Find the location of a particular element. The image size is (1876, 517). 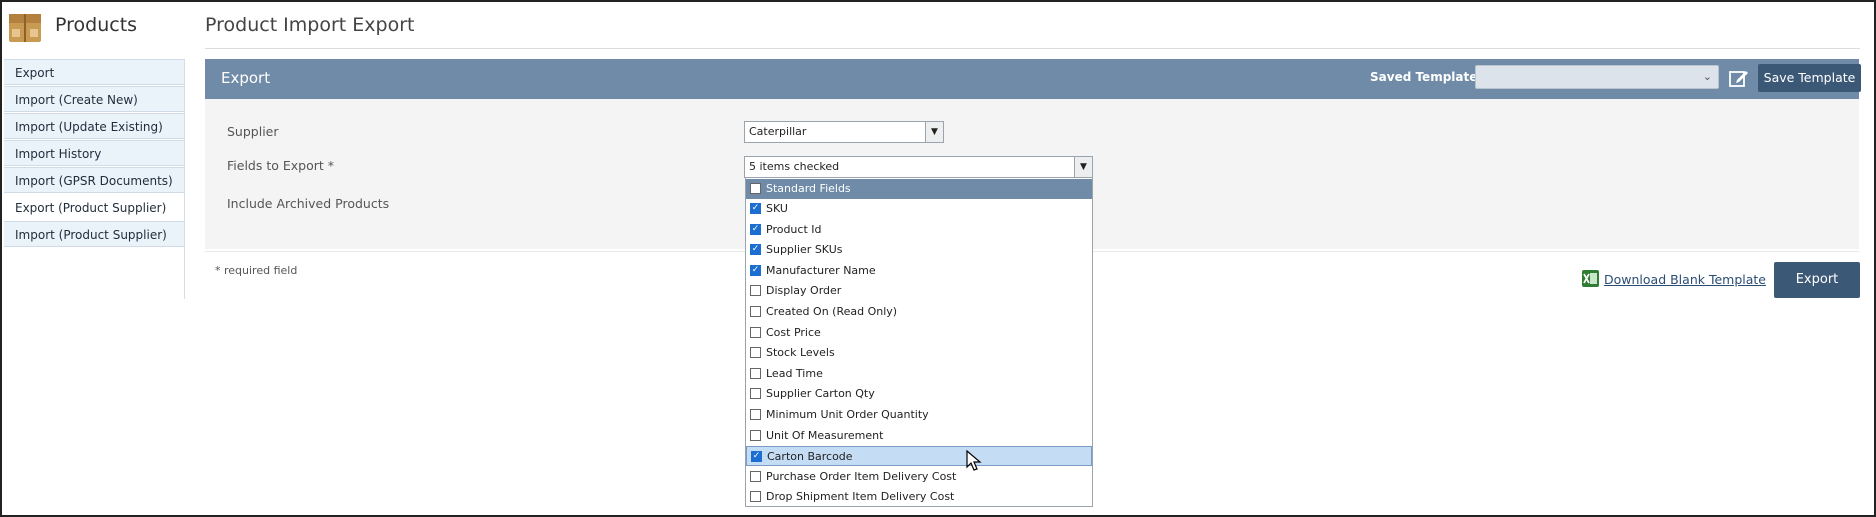

field-option: Lead Time is located at coordinates (919, 374).